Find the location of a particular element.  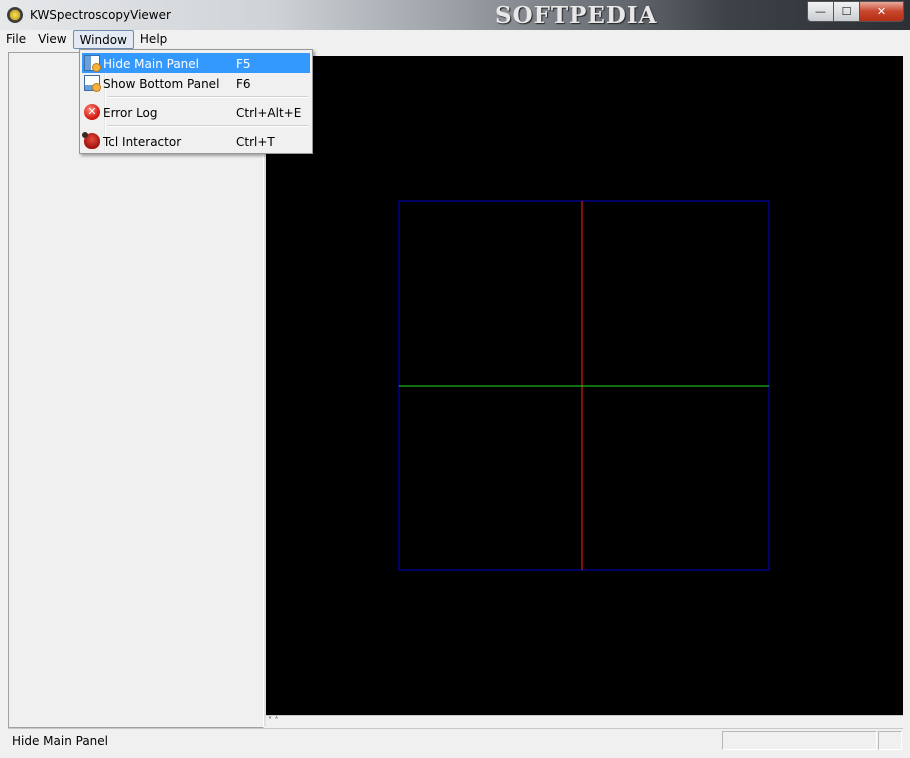

menu-item-label: Tcl Interactor is located at coordinates (142, 142).